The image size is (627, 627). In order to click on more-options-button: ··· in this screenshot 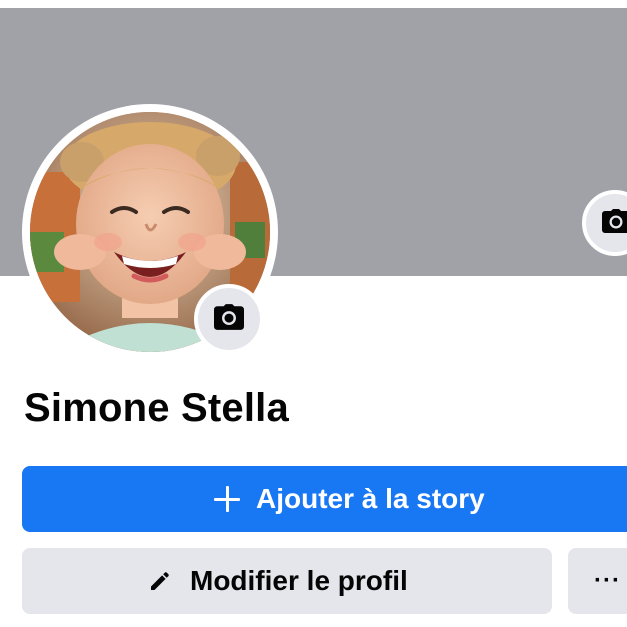, I will do `click(597, 581)`.